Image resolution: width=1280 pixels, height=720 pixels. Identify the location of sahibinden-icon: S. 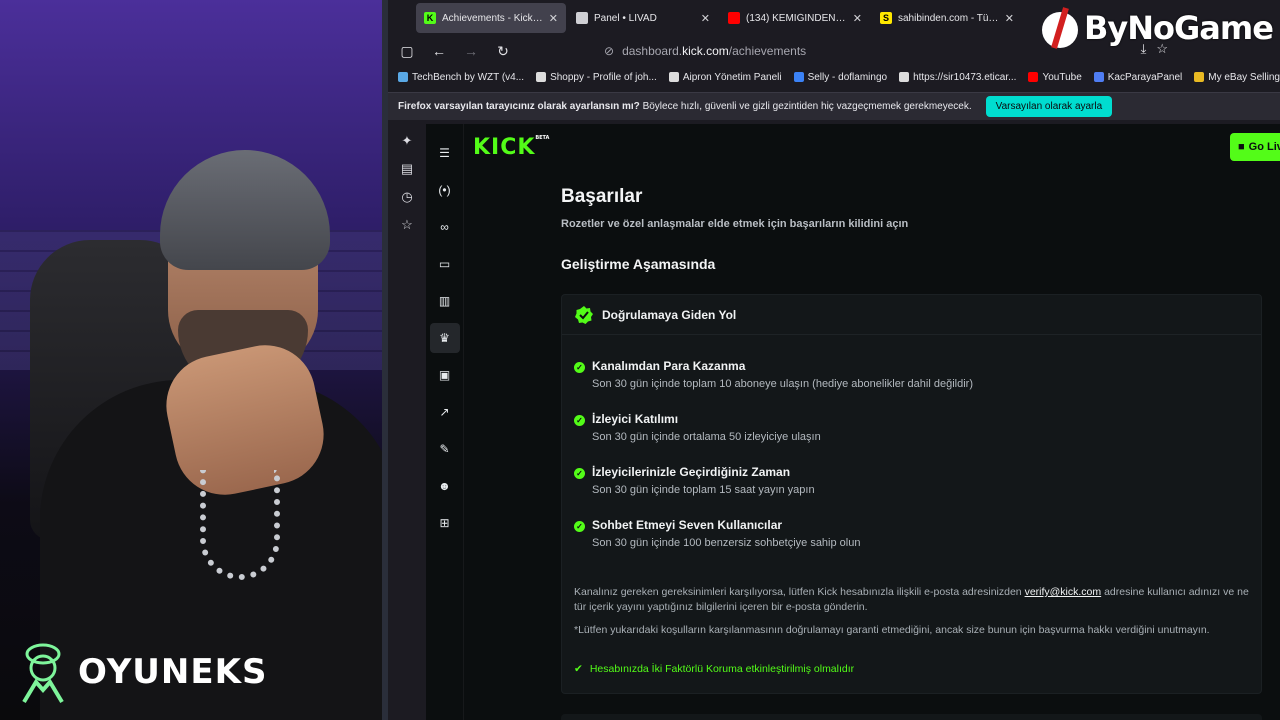
(886, 18).